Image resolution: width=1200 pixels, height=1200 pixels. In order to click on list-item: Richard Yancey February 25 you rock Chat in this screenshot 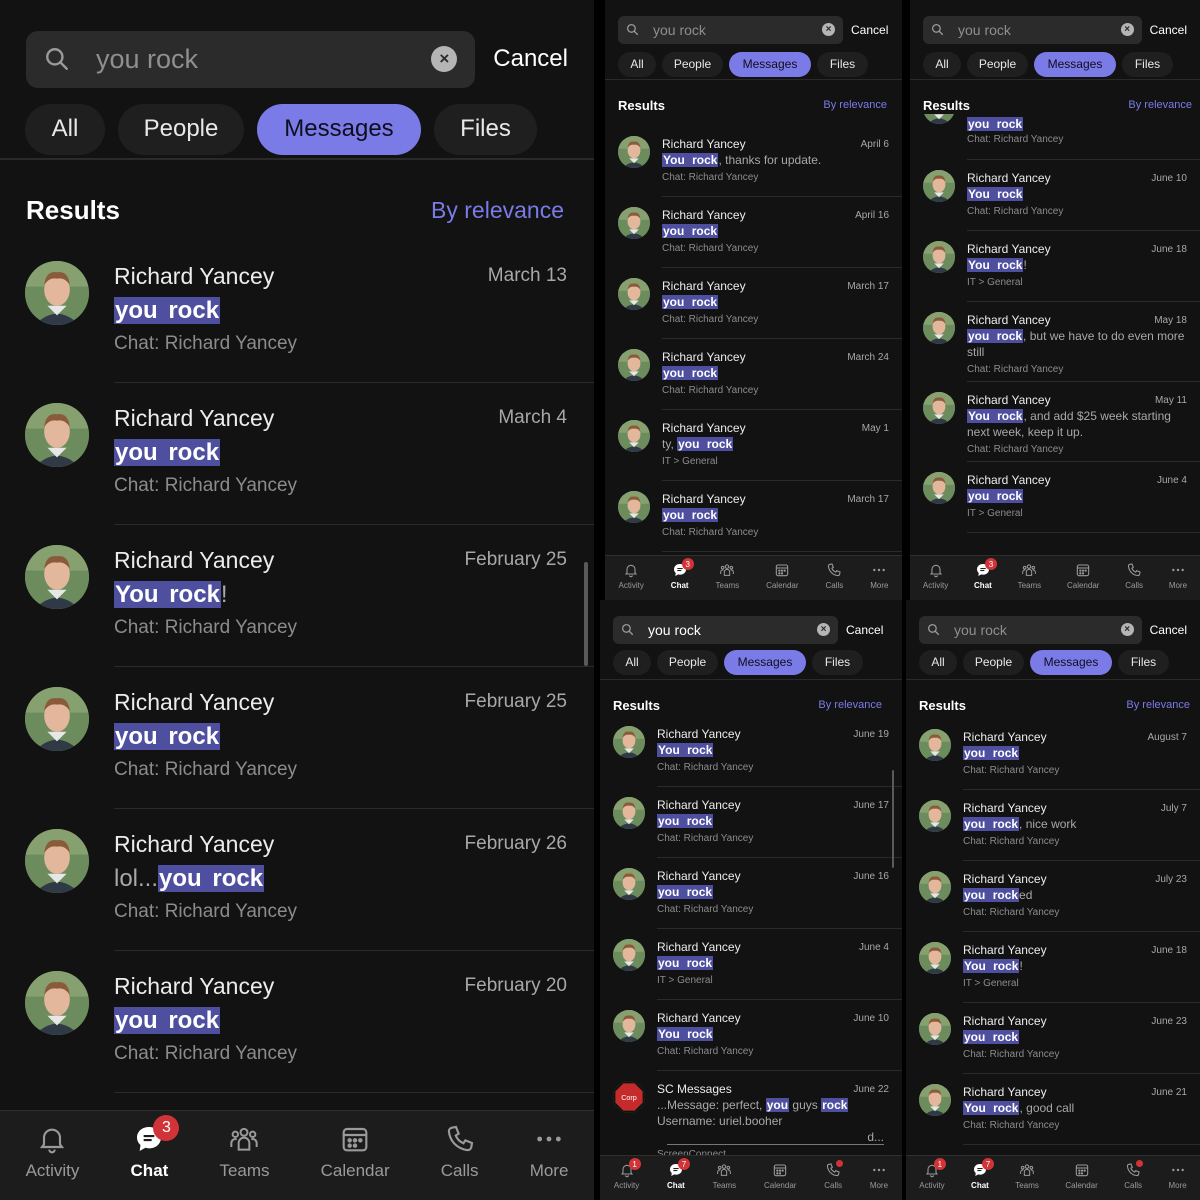, I will do `click(309, 738)`.